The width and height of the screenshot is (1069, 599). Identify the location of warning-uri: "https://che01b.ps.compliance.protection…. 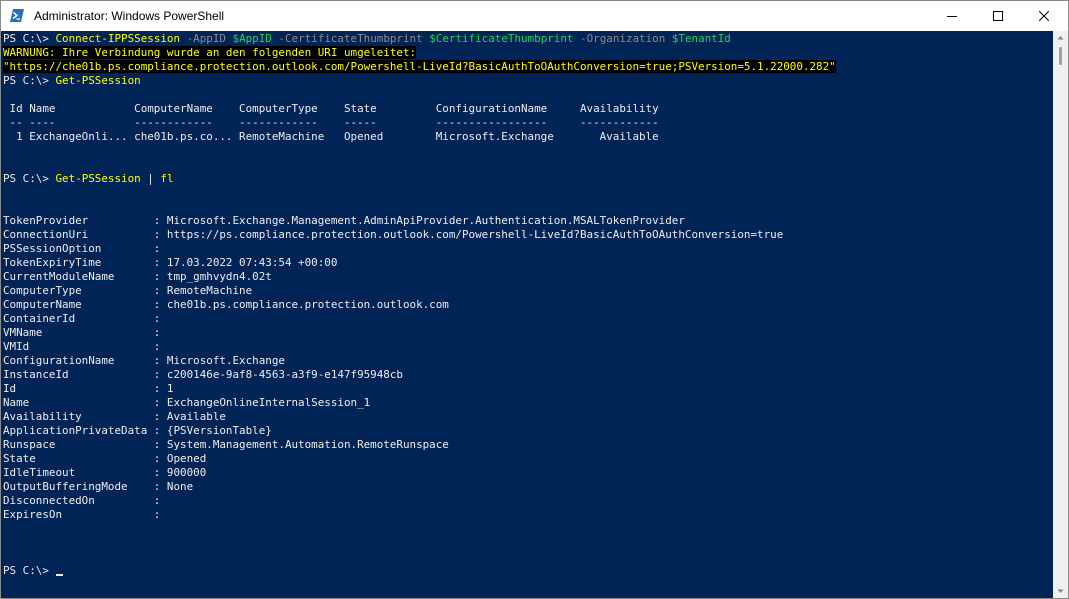
(419, 66).